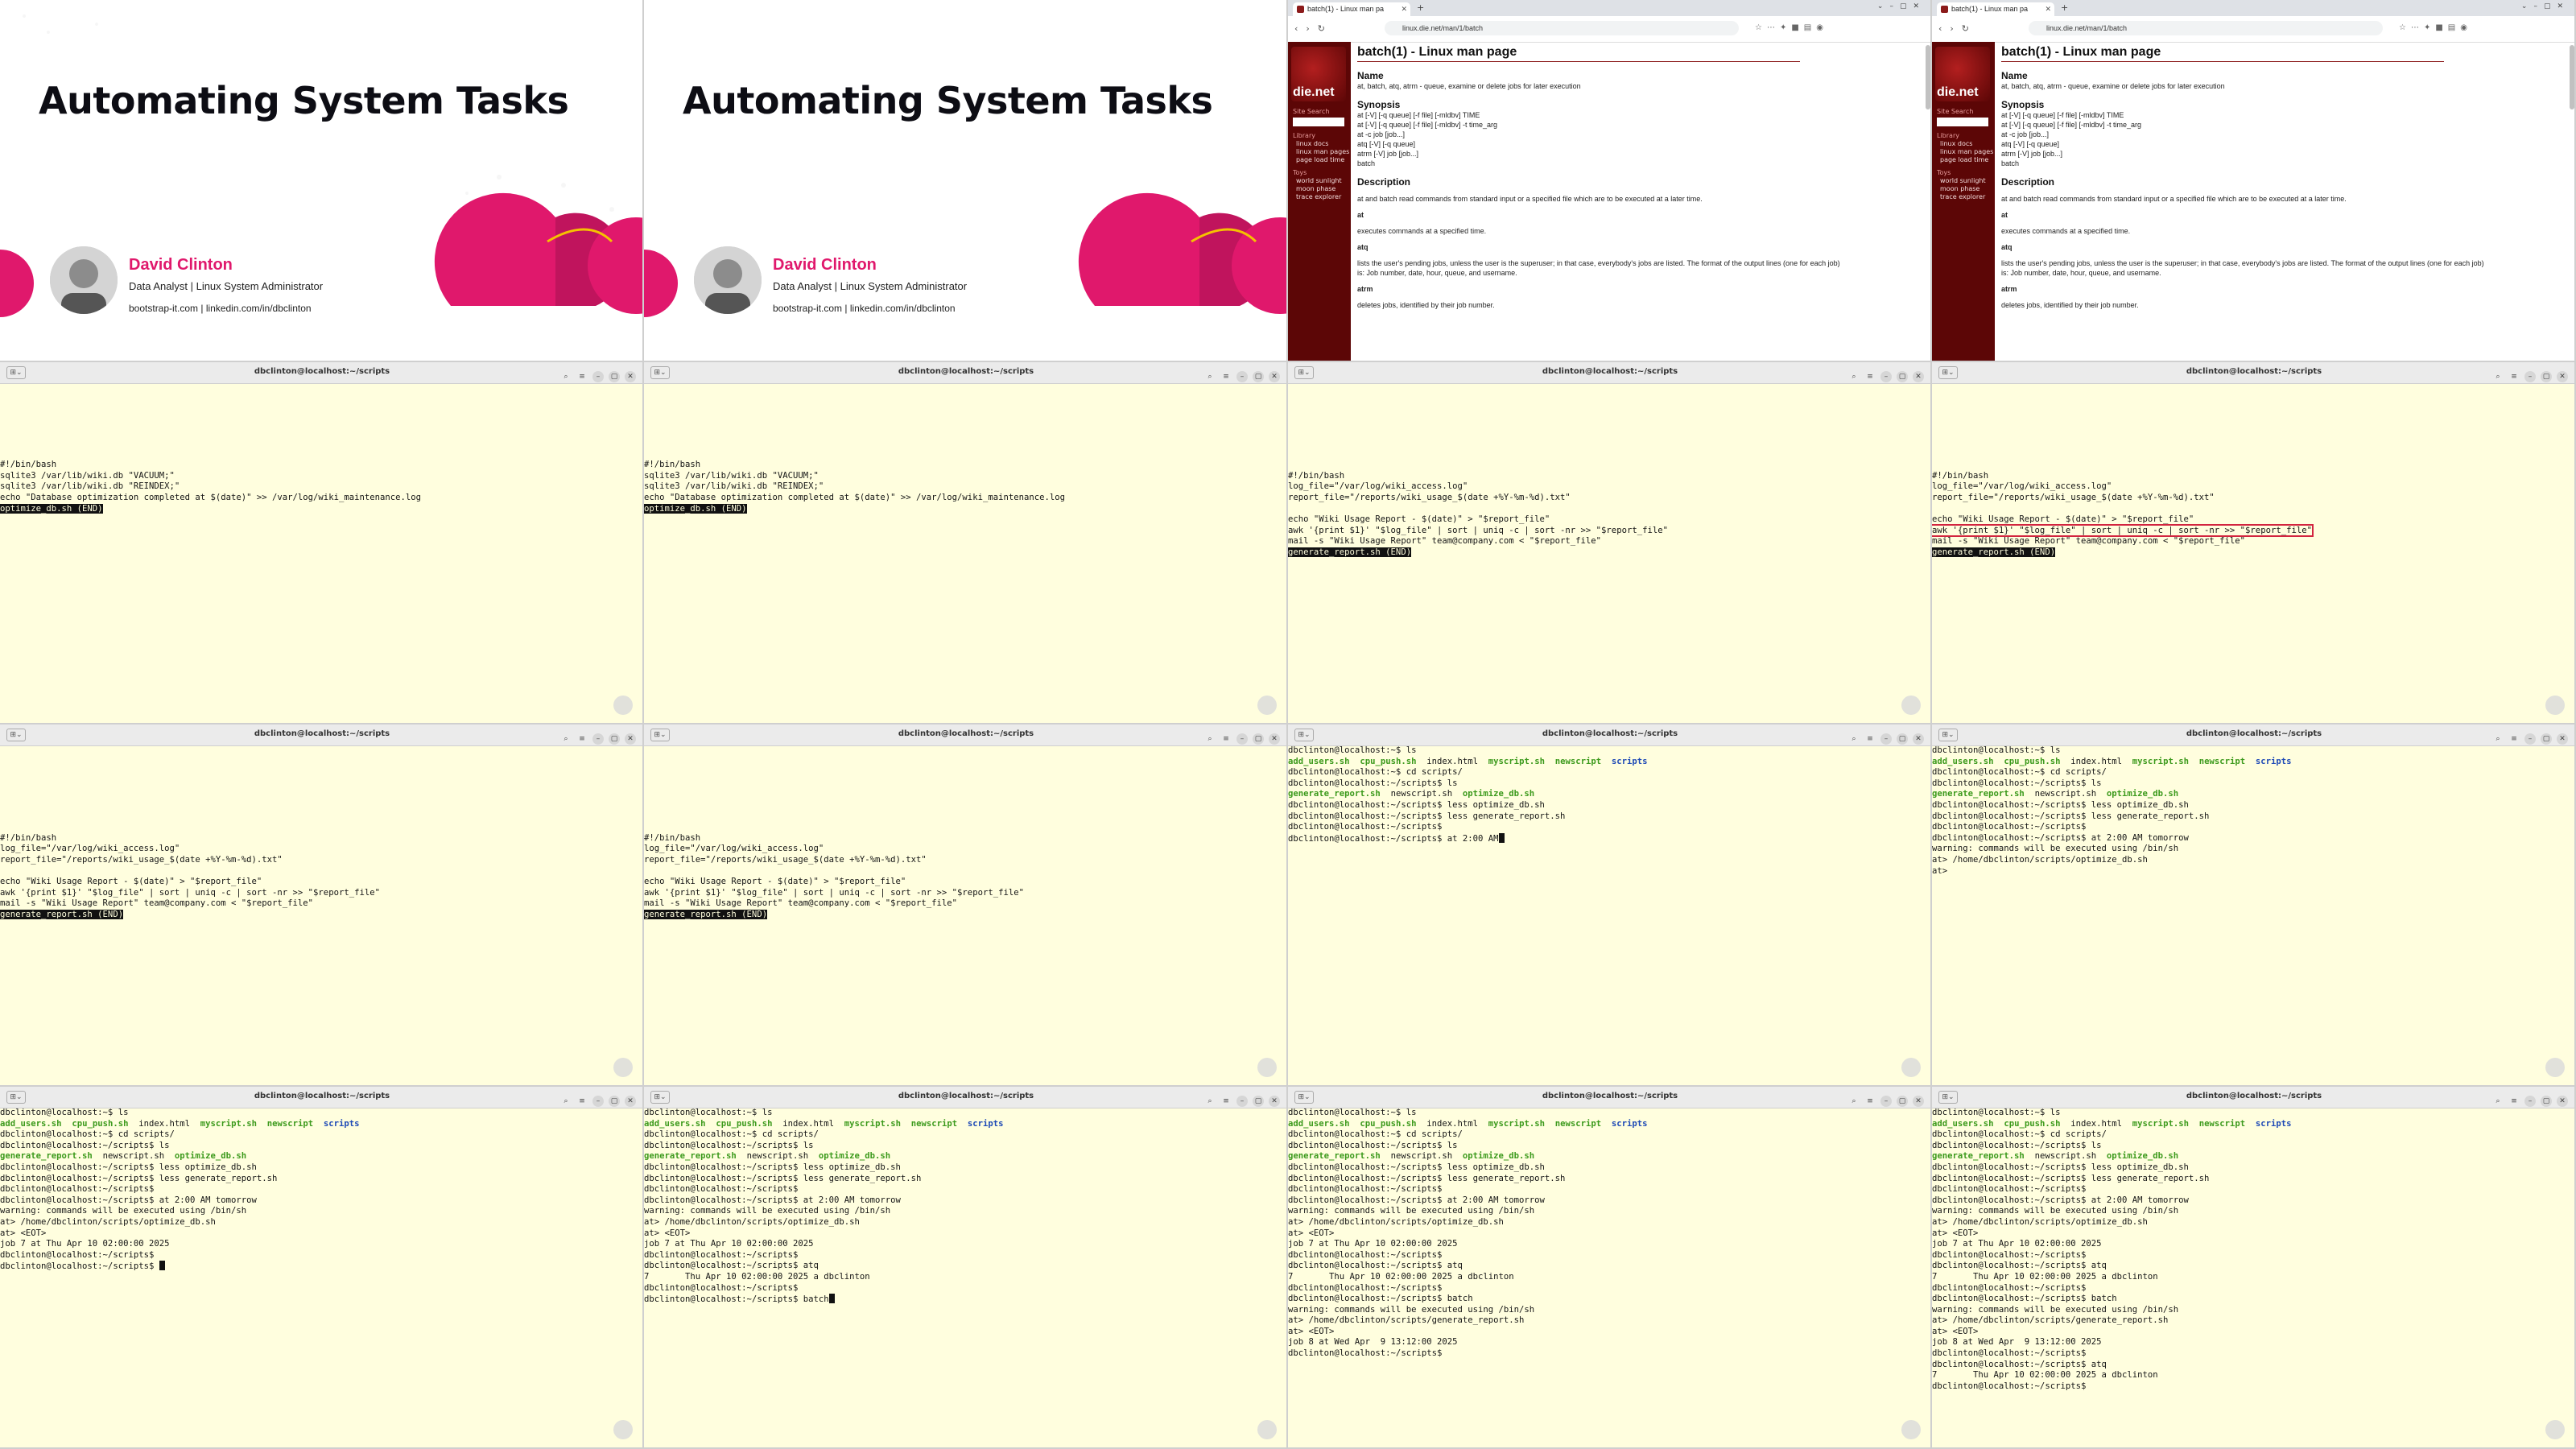 This screenshot has height=1449, width=2576. What do you see at coordinates (1957, 28) in the screenshot?
I see `nav-buttons: ‹›↻` at bounding box center [1957, 28].